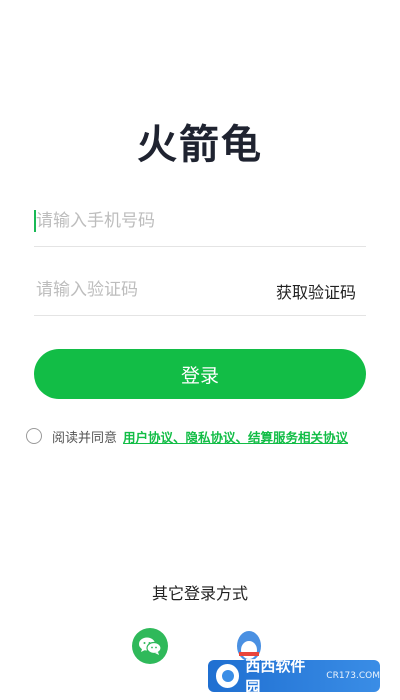 This screenshot has height=700, width=400. What do you see at coordinates (235, 436) in the screenshot?
I see `agreement-links: 用户协议、隐私协议、结算服务相关协议` at bounding box center [235, 436].